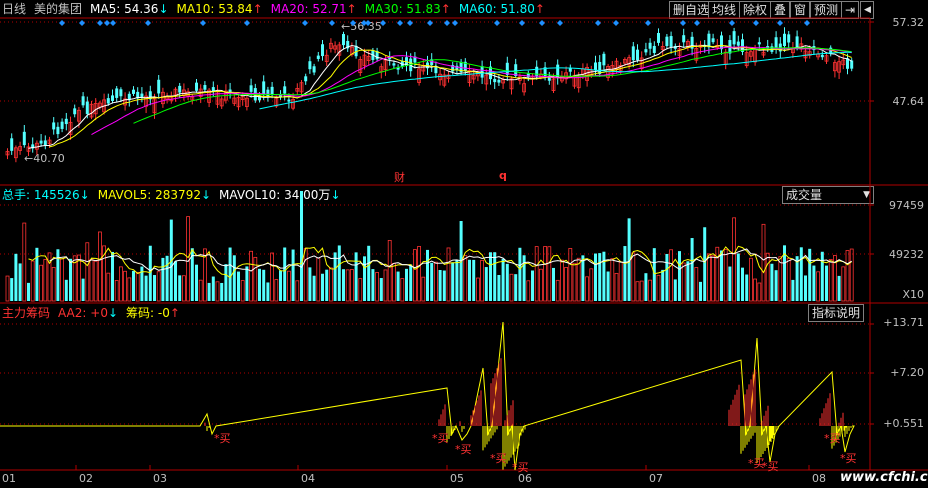 The height and width of the screenshot is (488, 928). Describe the element at coordinates (848, 458) in the screenshot. I see `buy-signal-label: *买` at that location.